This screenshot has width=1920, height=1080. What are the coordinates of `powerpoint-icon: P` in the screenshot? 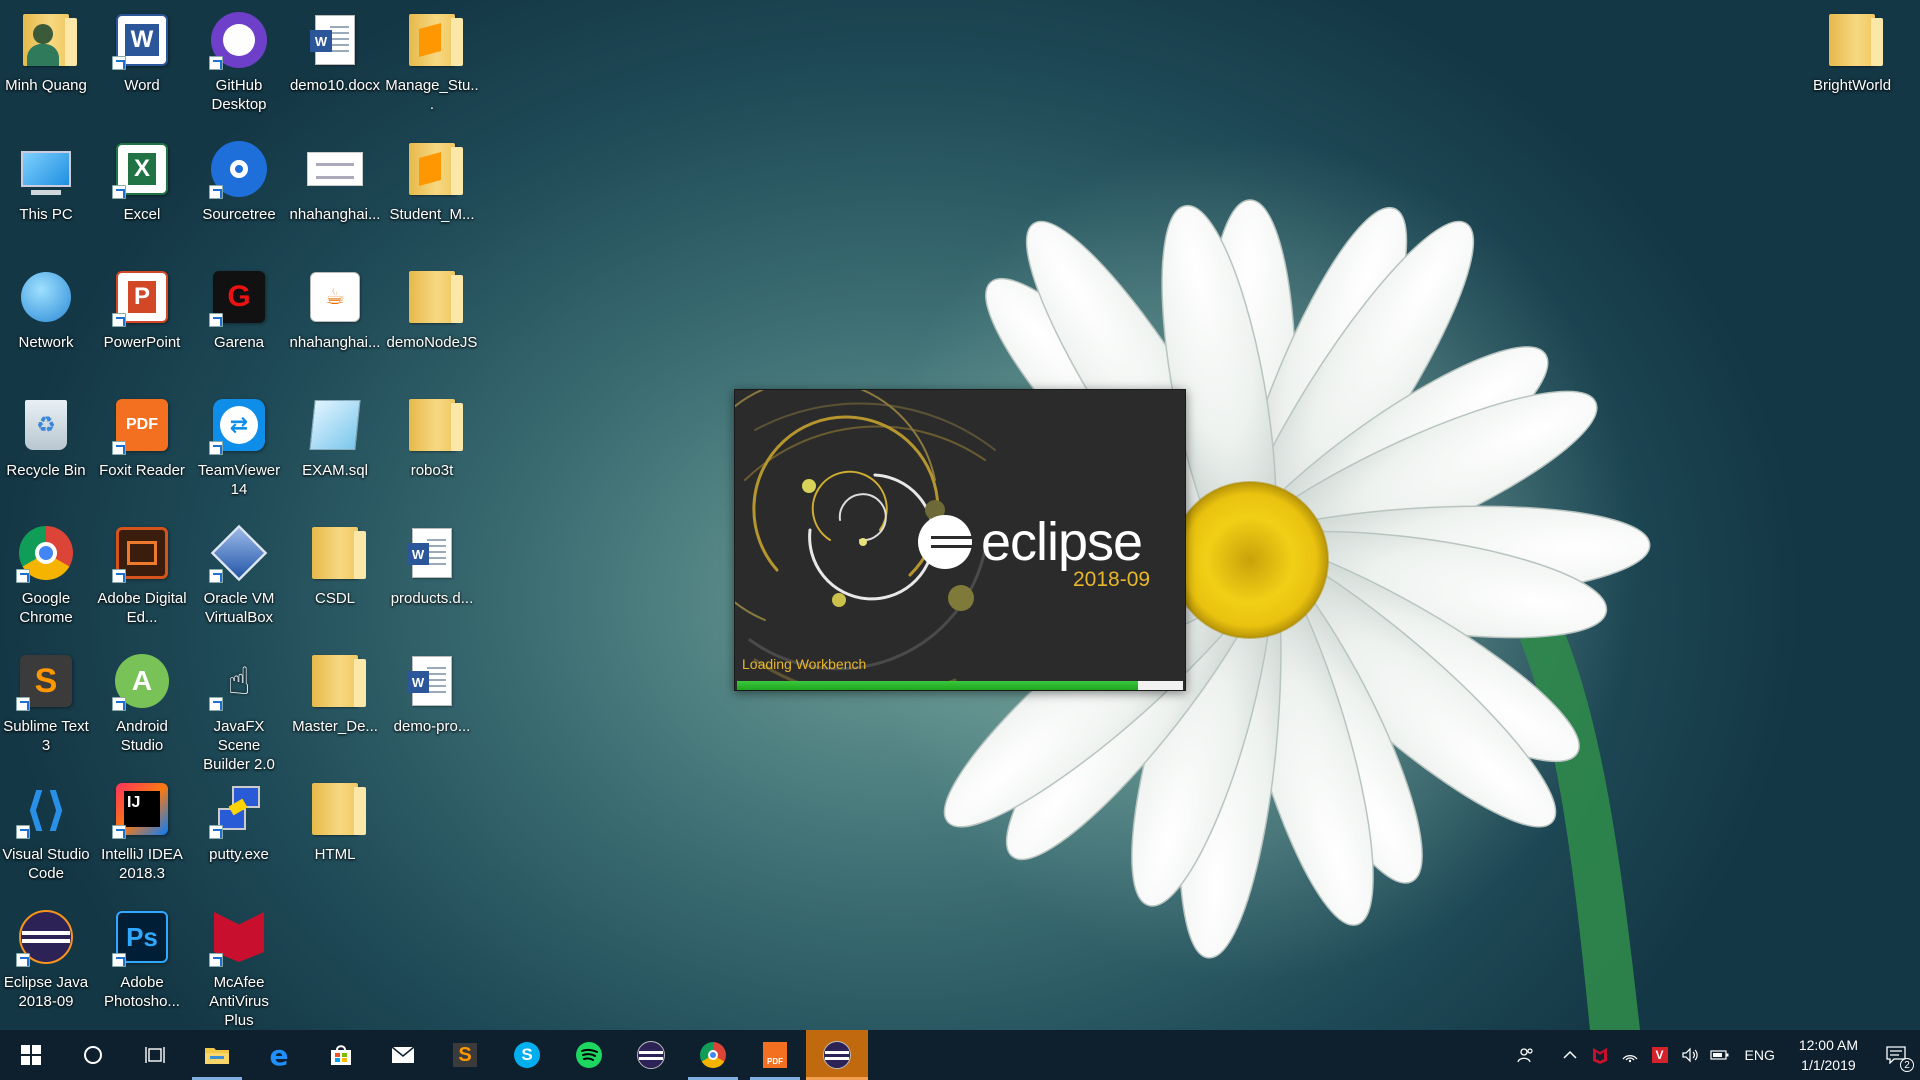 It's located at (142, 297).